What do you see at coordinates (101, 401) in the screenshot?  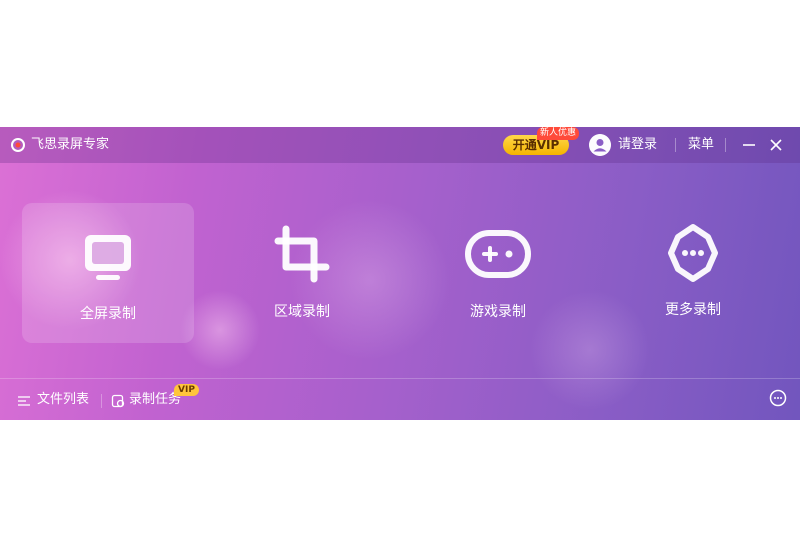 I see `bottom-separator` at bounding box center [101, 401].